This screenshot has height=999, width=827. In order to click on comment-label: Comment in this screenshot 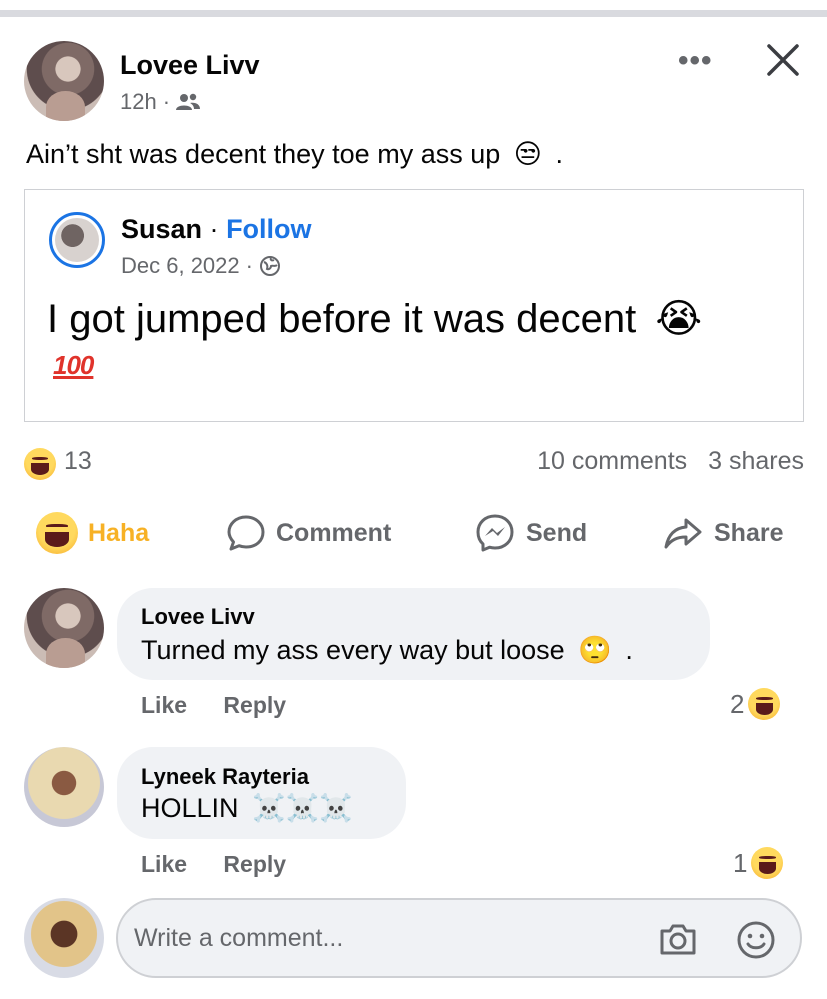, I will do `click(334, 532)`.